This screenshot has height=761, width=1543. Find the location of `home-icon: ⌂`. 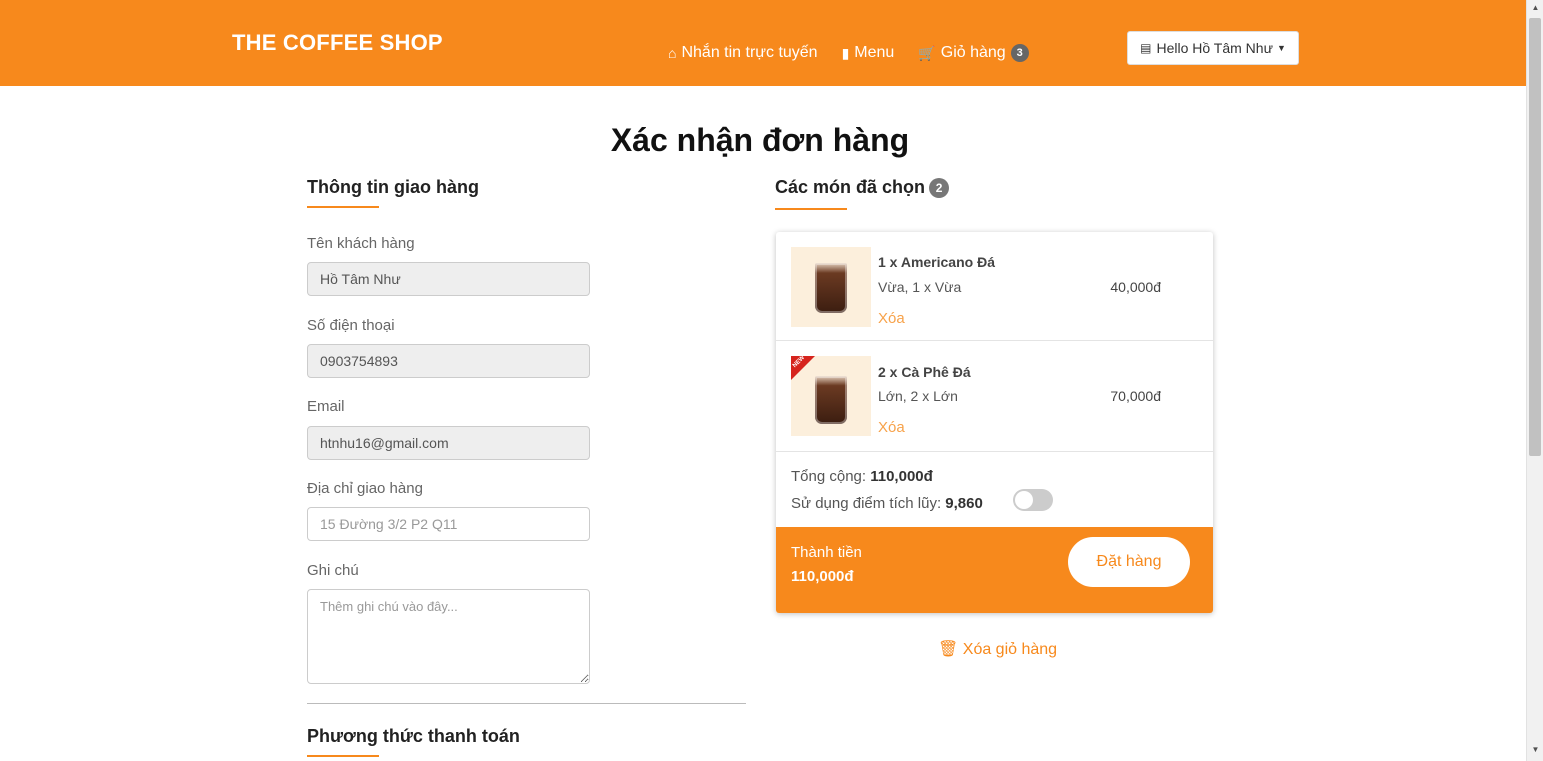

home-icon: ⌂ is located at coordinates (672, 53).